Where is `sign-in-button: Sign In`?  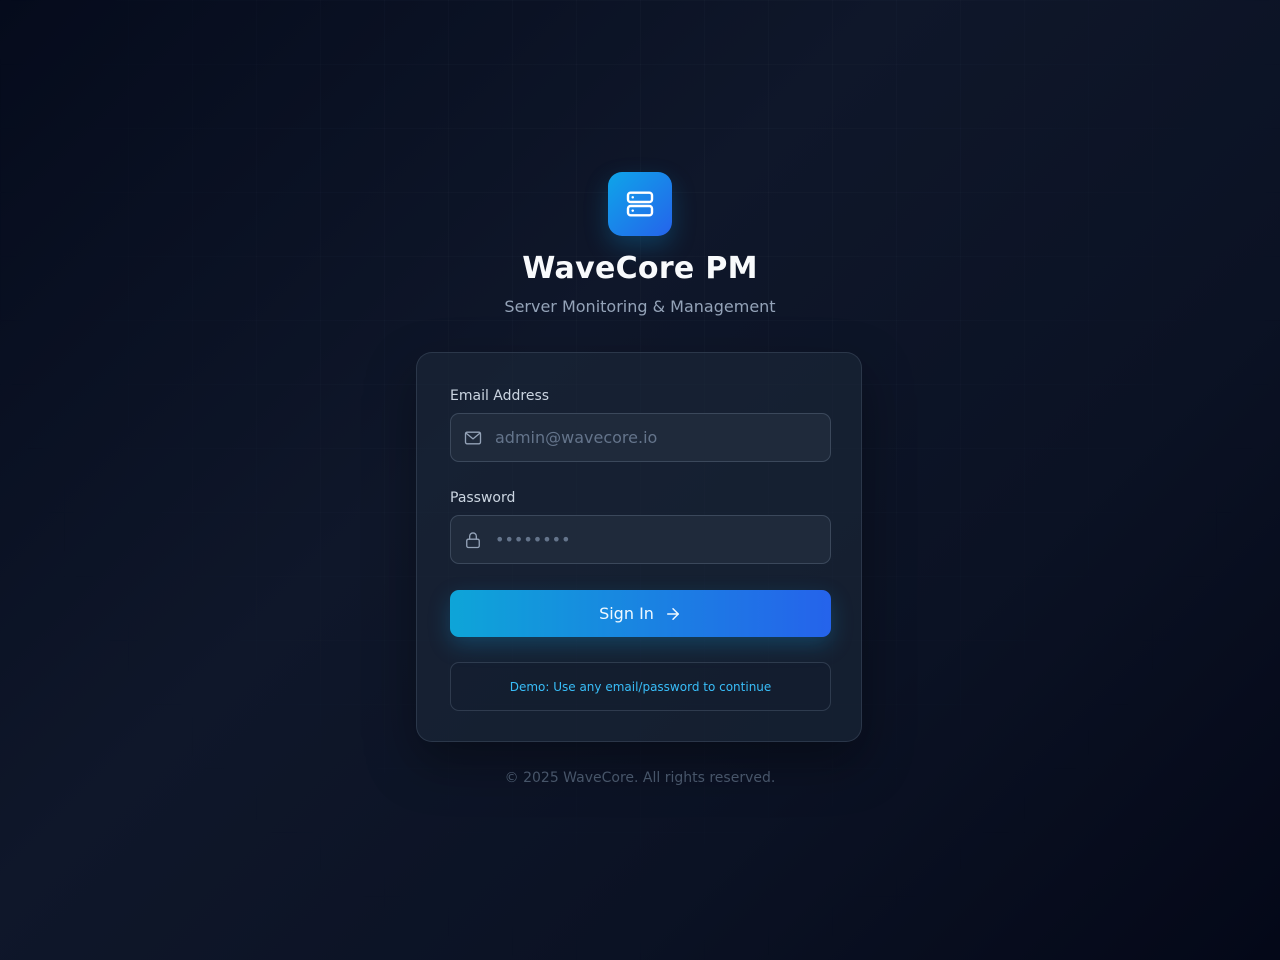 sign-in-button: Sign In is located at coordinates (640, 613).